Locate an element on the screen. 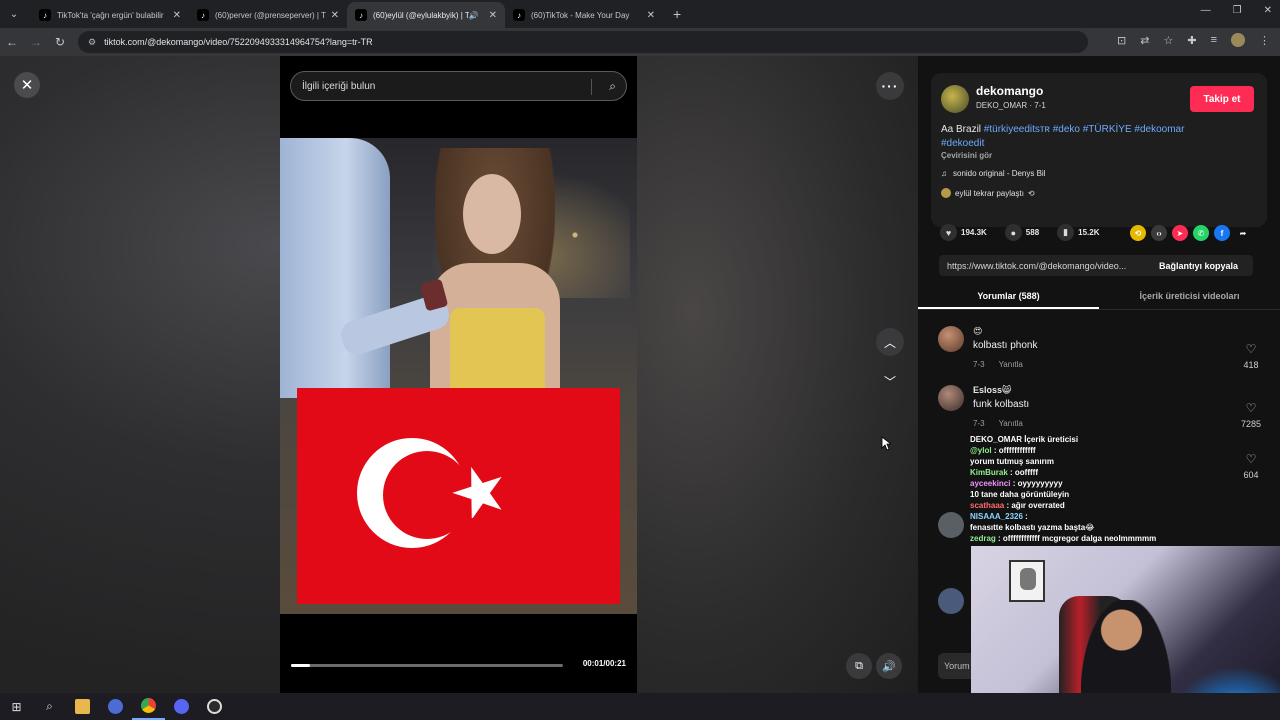 Image resolution: width=1280 pixels, height=720 pixels. share-arrow-icon: ➦ is located at coordinates (1243, 233).